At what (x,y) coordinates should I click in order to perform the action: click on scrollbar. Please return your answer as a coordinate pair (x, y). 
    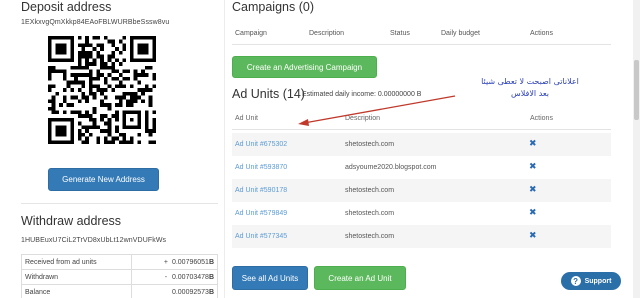
    Looking at the image, I should click on (636, 149).